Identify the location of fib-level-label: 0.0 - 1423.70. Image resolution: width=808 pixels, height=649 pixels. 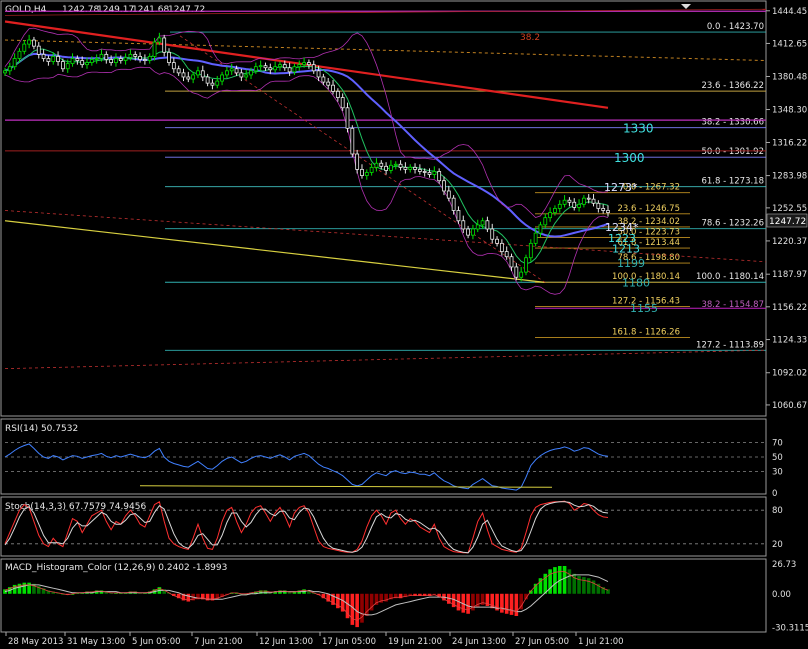
(735, 27).